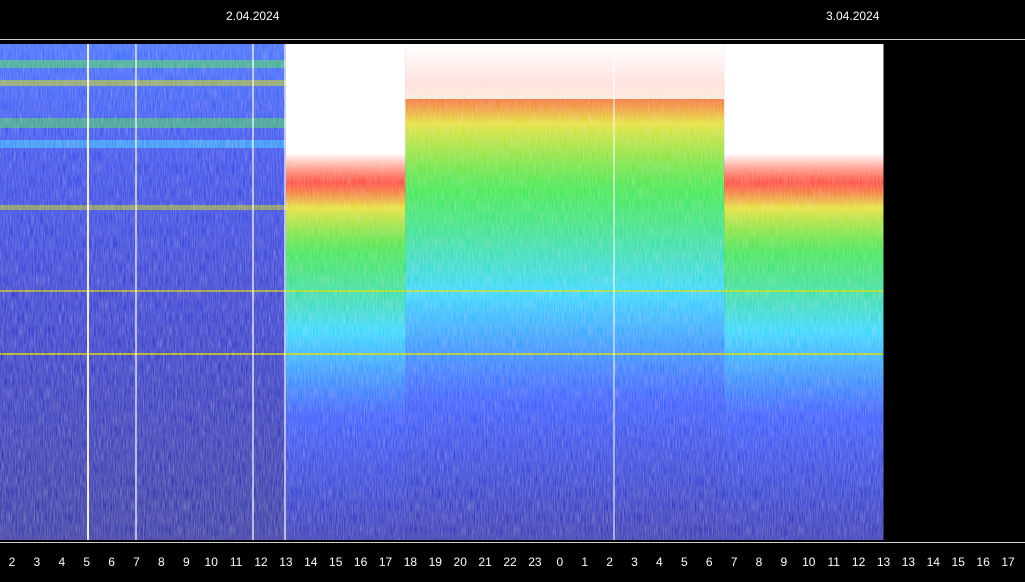 This screenshot has width=1025, height=582. I want to click on x-tick-label: 20, so click(461, 562).